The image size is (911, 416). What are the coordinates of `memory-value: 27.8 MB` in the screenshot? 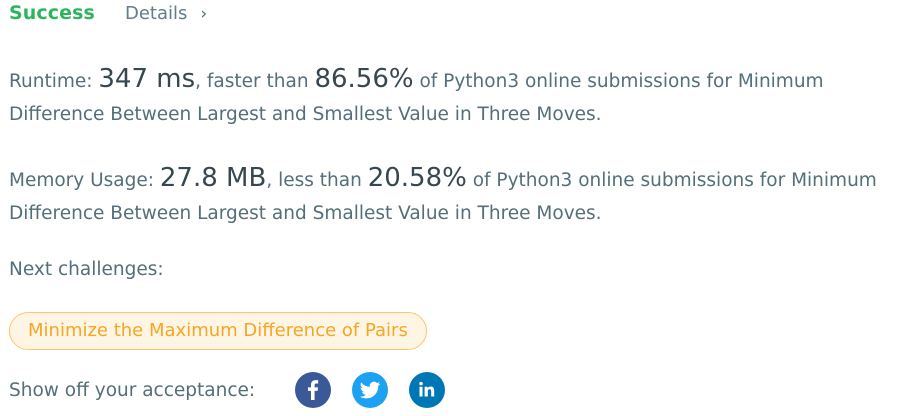 It's located at (213, 178).